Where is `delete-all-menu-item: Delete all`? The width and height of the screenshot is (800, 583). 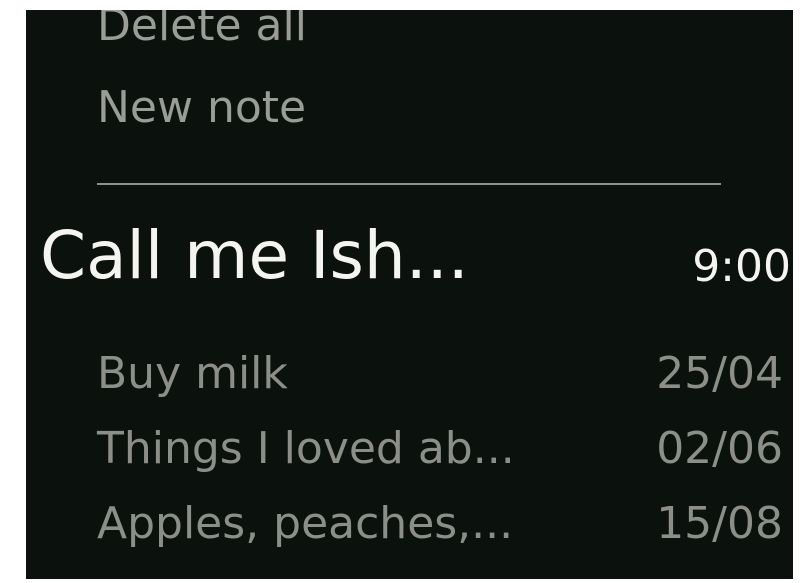
delete-all-menu-item: Delete all is located at coordinates (202, 29).